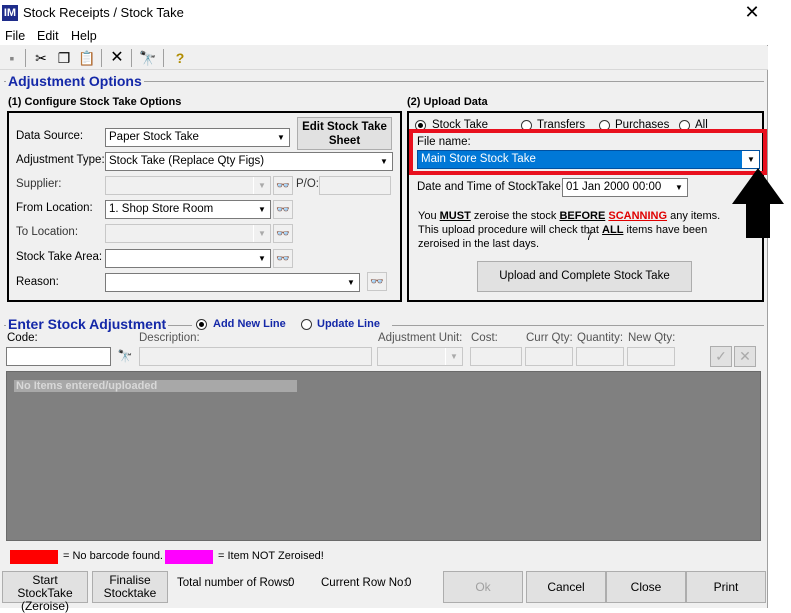 The image size is (791, 613). Describe the element at coordinates (188, 233) in the screenshot. I see `to-location-select: ▼` at that location.